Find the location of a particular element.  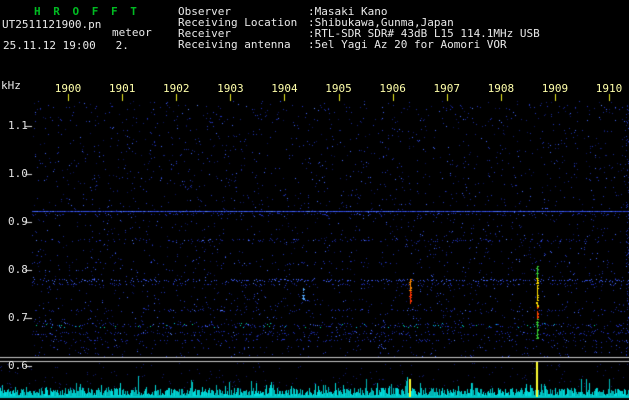

time-tick-label: 1910 is located at coordinates (609, 88).